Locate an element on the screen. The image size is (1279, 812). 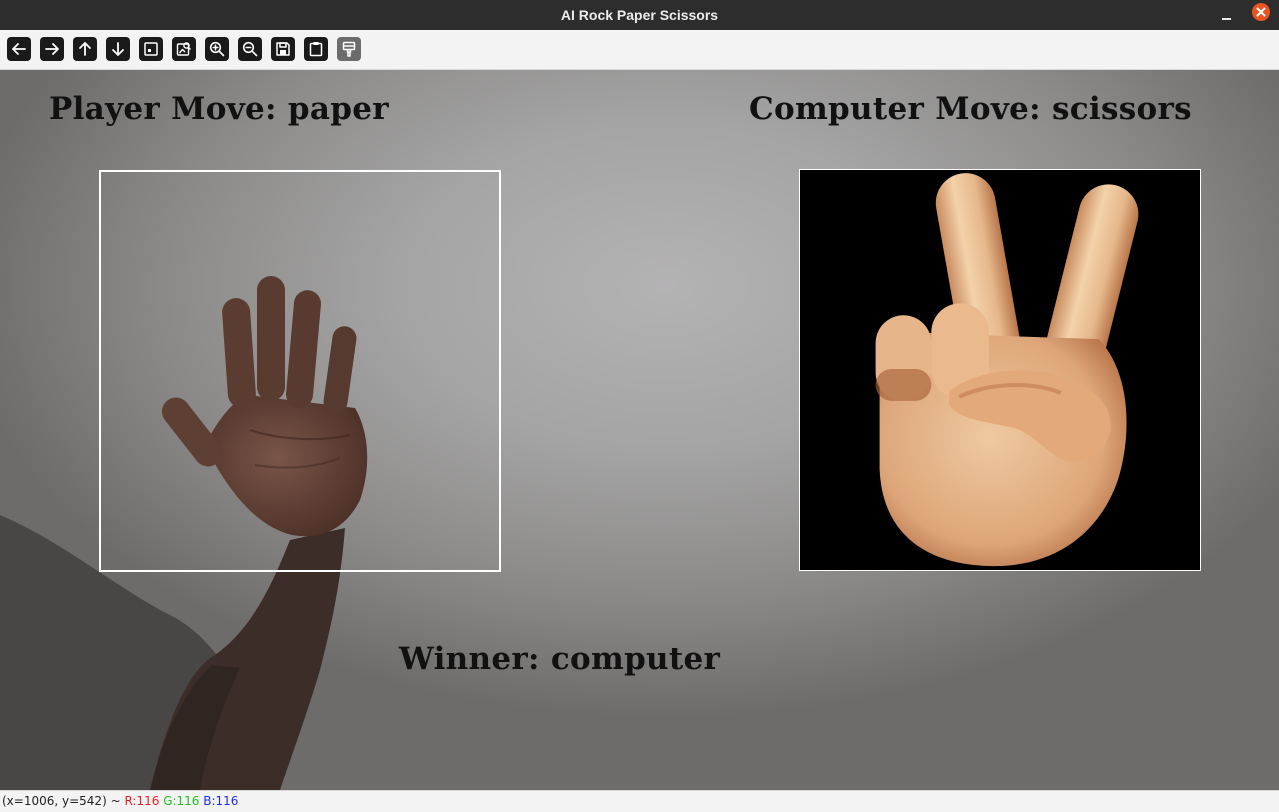
pan-down-button is located at coordinates (118, 49).